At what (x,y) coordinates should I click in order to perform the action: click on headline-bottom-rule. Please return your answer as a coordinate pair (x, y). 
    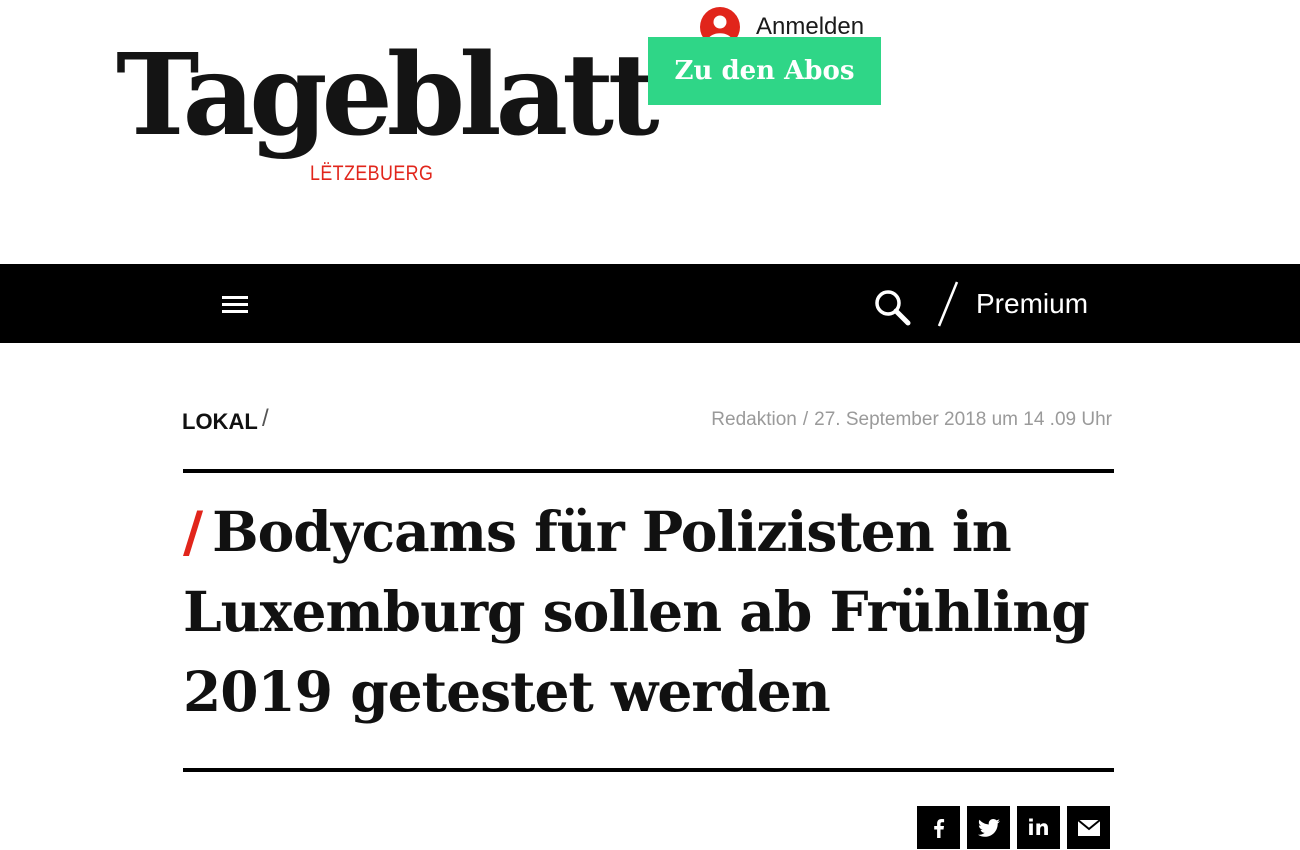
    Looking at the image, I should click on (648, 770).